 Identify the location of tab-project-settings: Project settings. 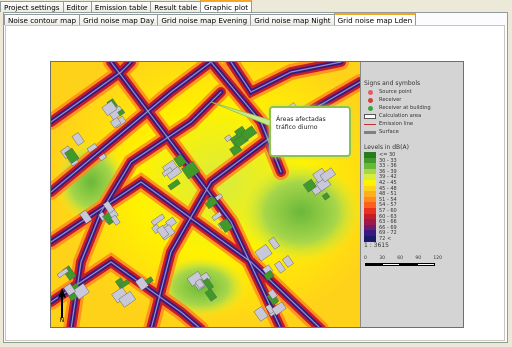
(32, 6).